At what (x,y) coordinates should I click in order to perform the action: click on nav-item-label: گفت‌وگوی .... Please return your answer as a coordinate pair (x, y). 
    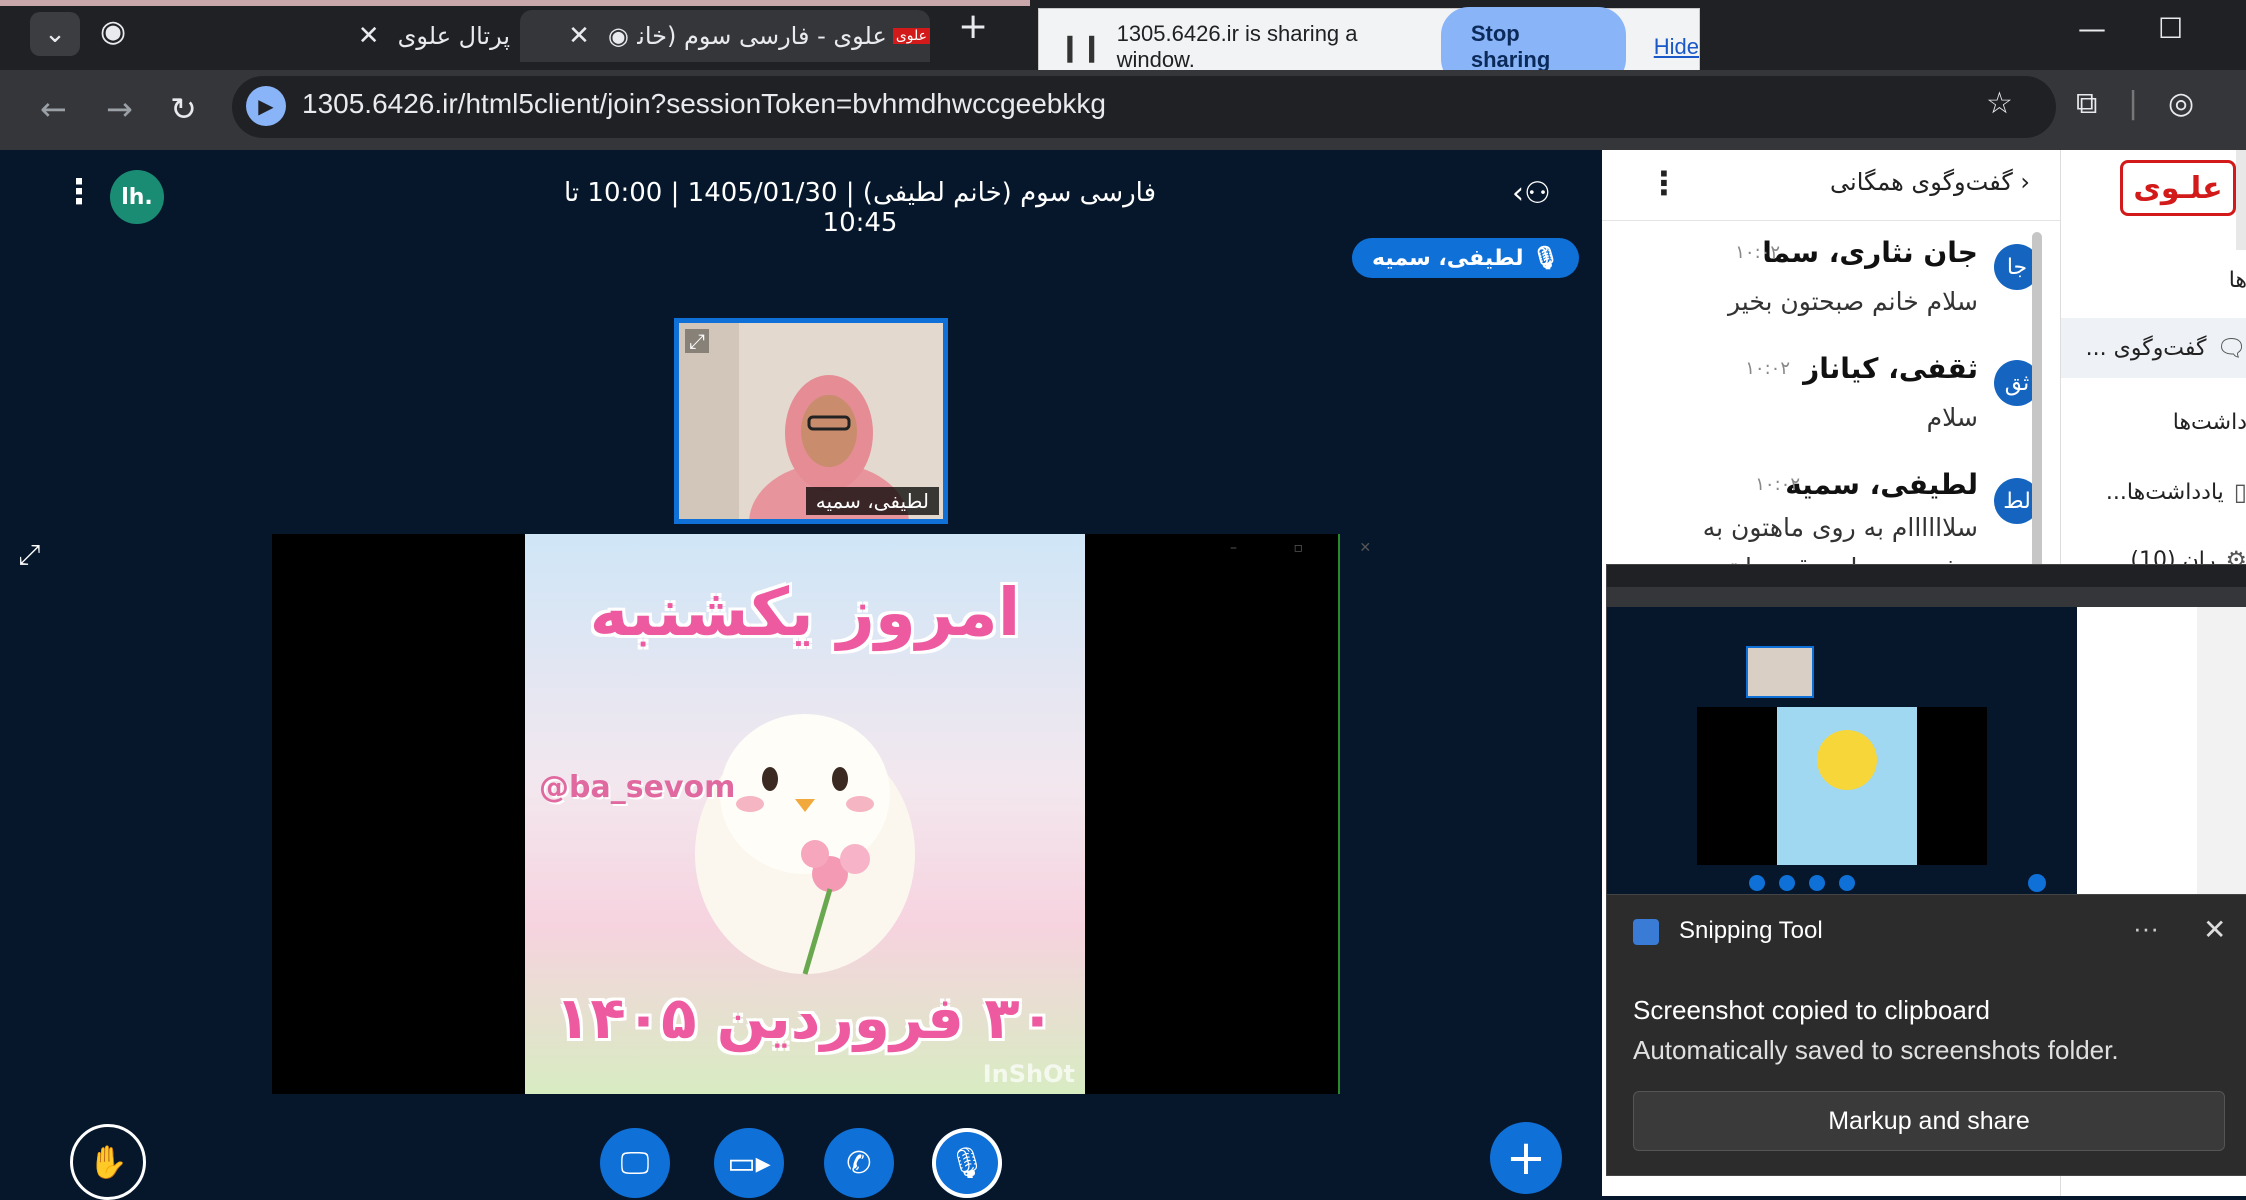
    Looking at the image, I should click on (2146, 348).